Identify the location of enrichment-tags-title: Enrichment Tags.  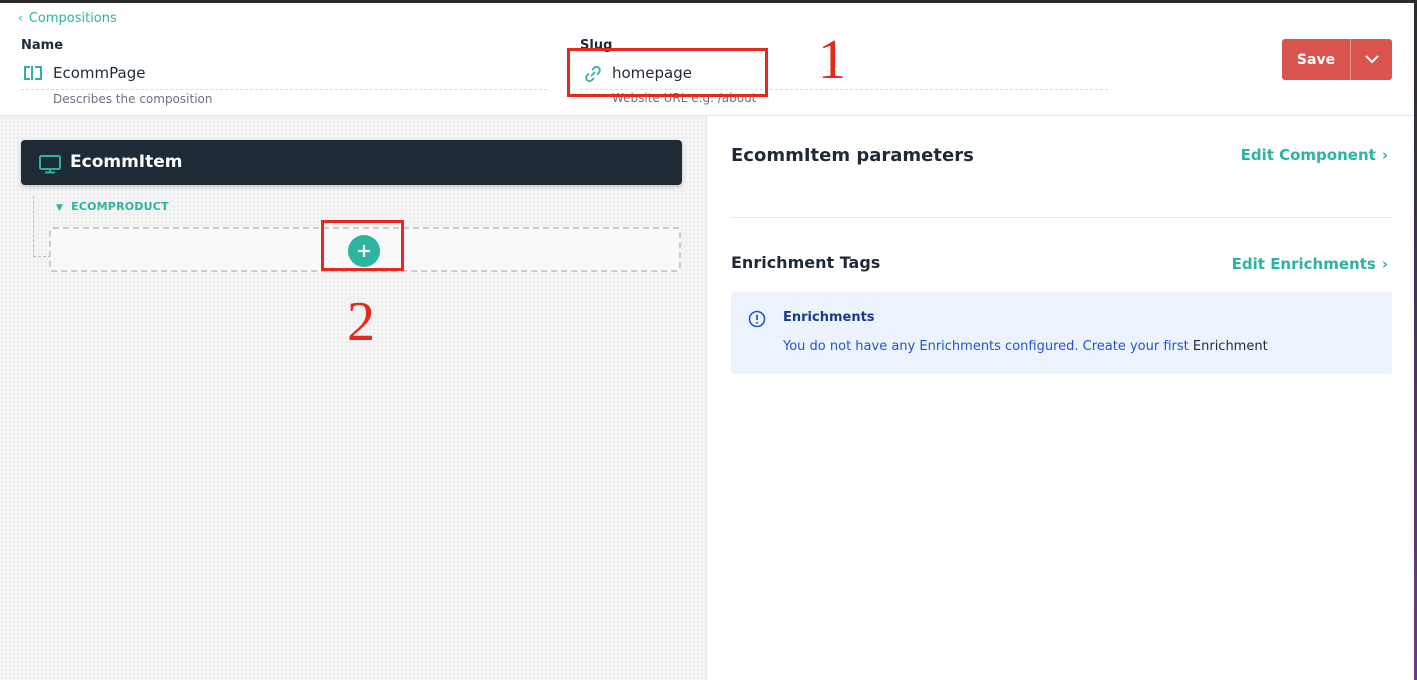
(806, 262).